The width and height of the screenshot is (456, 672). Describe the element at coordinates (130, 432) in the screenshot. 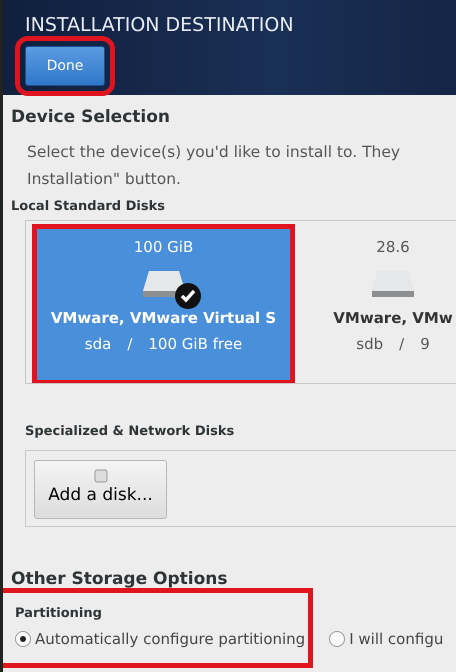

I see `disk-group-heading: Specialized & Network Disks` at that location.